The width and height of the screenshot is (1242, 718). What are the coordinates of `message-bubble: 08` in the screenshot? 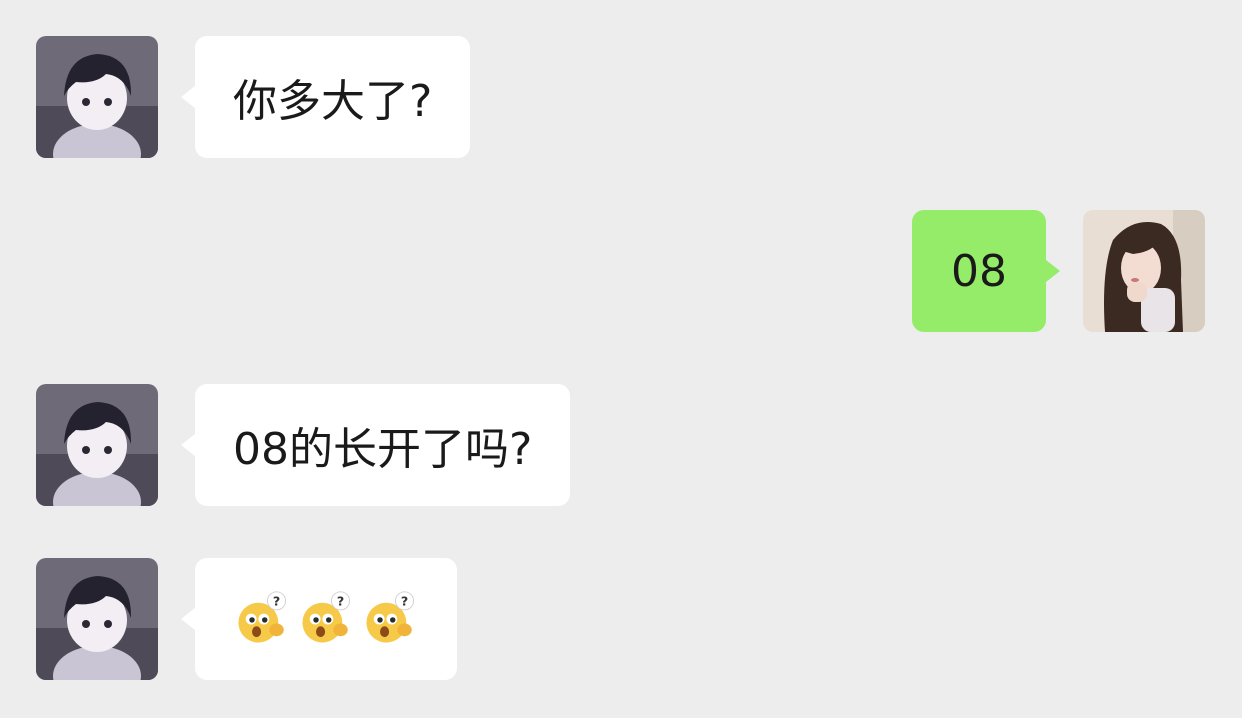 It's located at (986, 271).